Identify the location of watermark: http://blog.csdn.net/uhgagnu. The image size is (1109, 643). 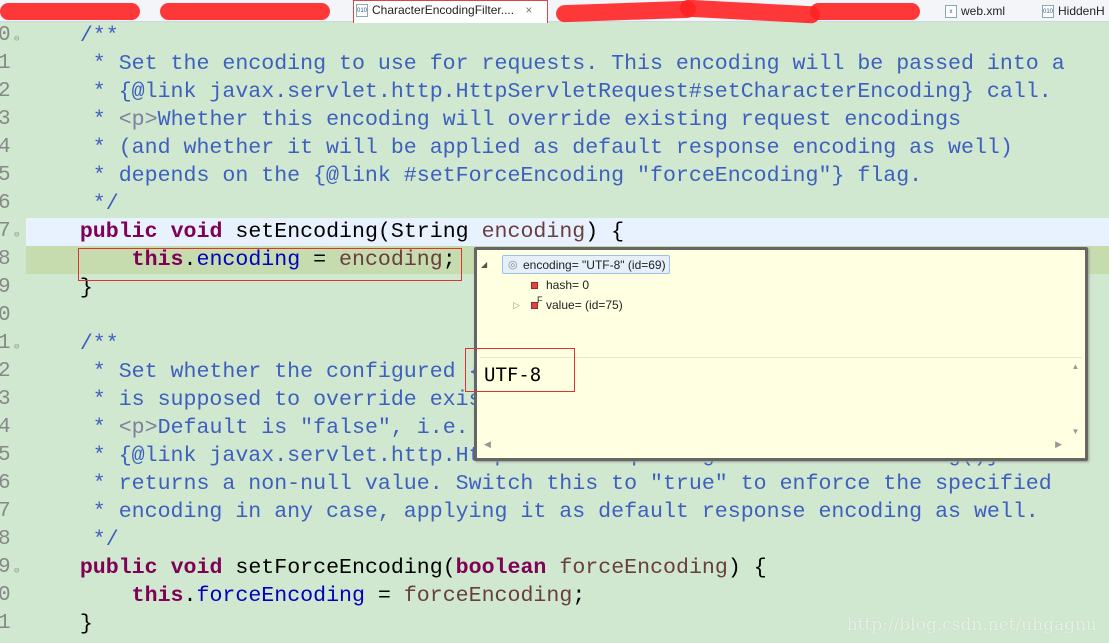
(971, 625).